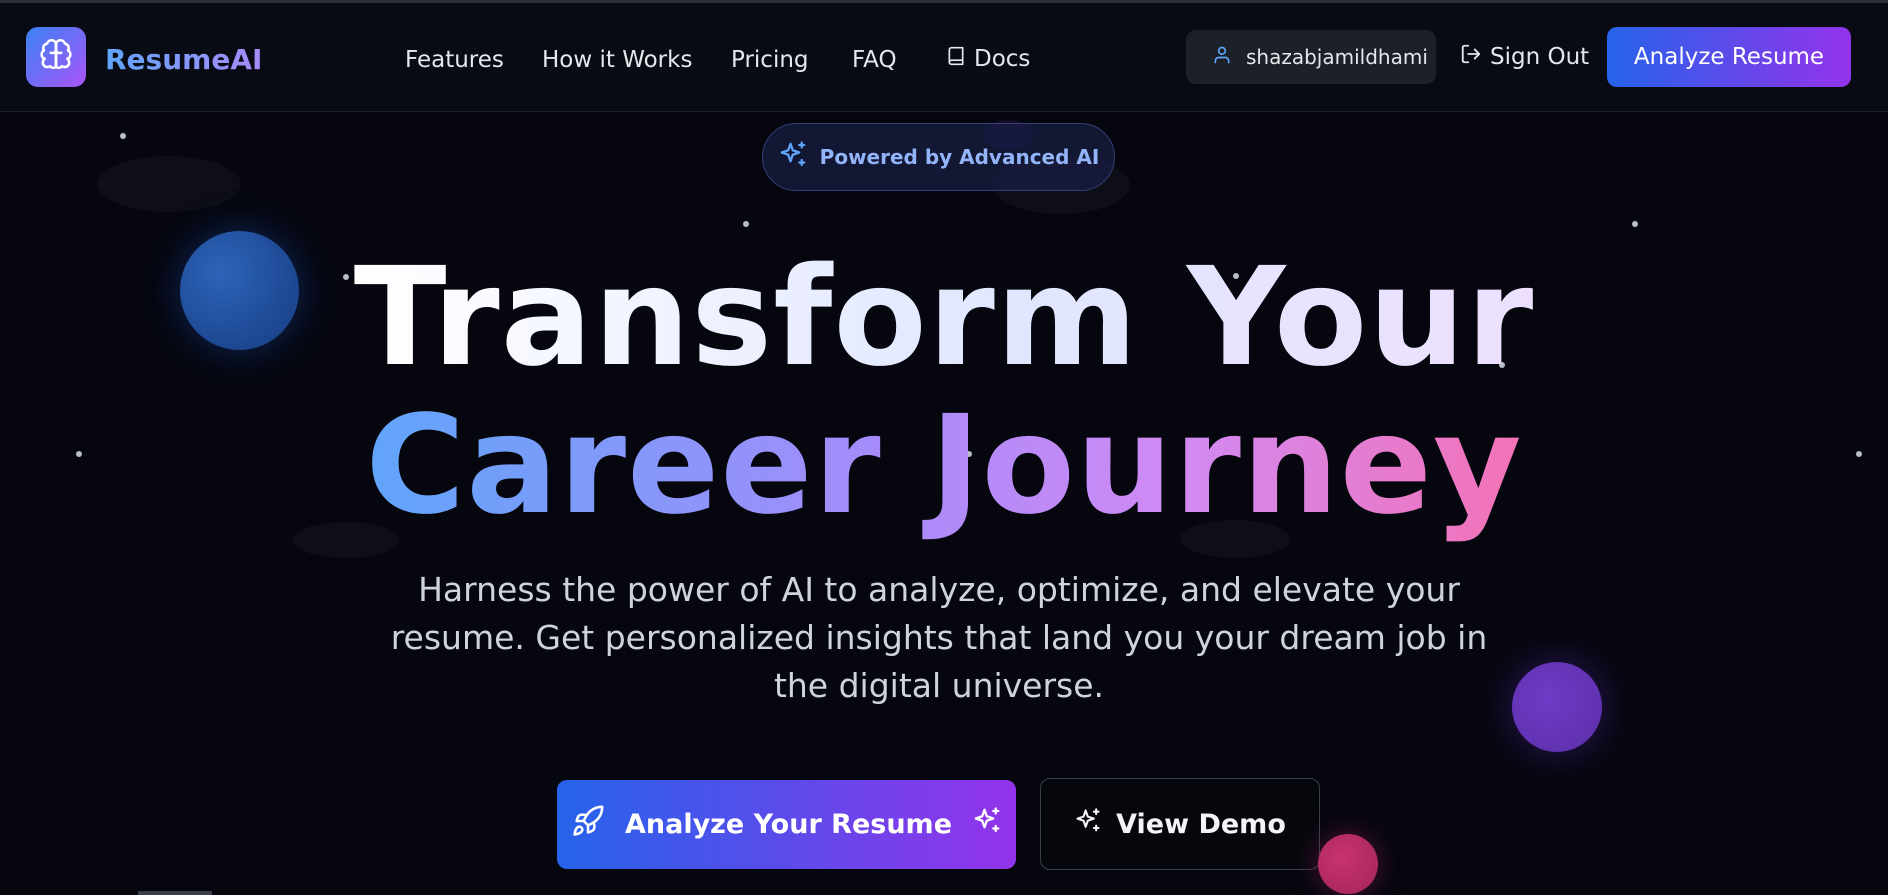 The image size is (1888, 895). I want to click on view-demo-button: View Demo, so click(1180, 824).